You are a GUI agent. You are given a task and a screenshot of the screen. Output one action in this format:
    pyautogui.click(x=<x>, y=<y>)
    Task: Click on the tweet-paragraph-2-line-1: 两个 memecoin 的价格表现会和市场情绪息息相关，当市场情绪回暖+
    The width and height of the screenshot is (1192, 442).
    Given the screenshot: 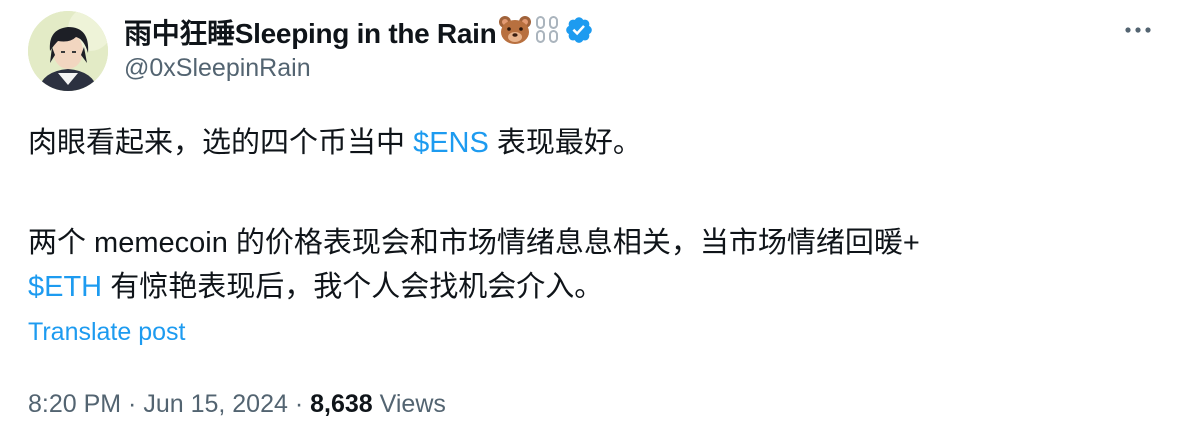 What is the action you would take?
    pyautogui.click(x=593, y=243)
    